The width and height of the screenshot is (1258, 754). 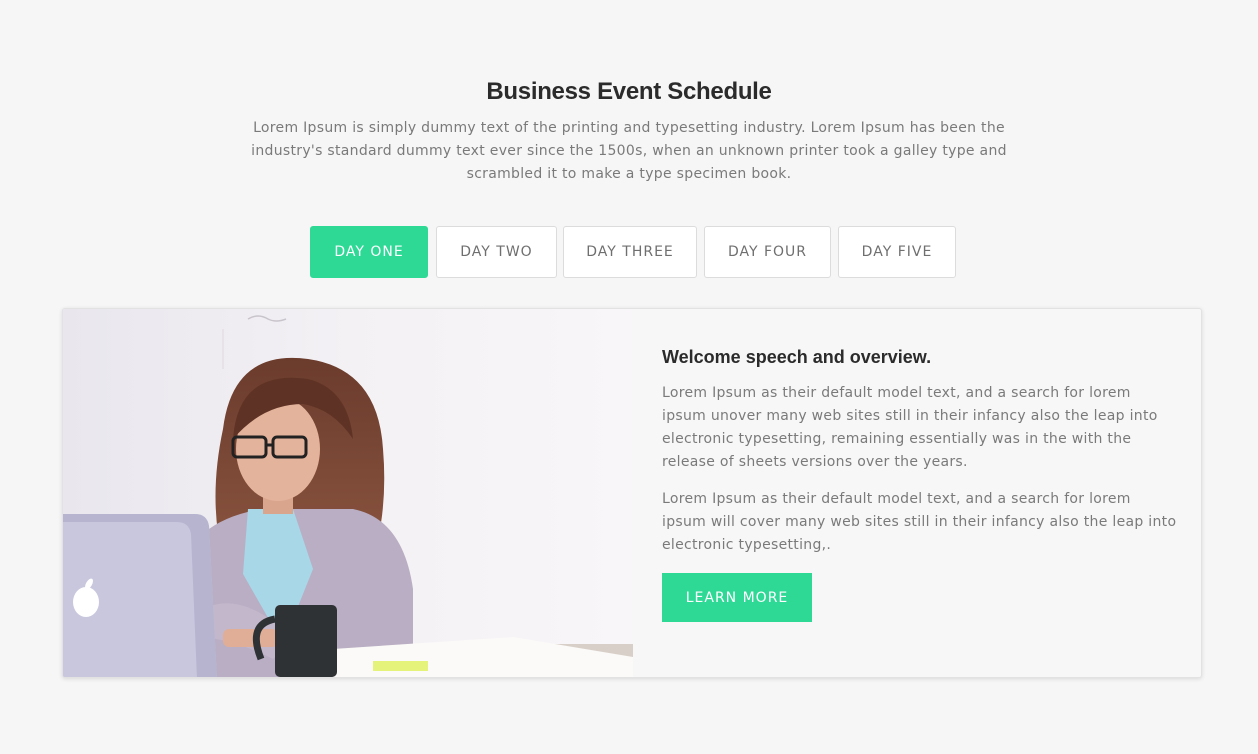 What do you see at coordinates (496, 252) in the screenshot?
I see `tab-day-two: DAY TWO` at bounding box center [496, 252].